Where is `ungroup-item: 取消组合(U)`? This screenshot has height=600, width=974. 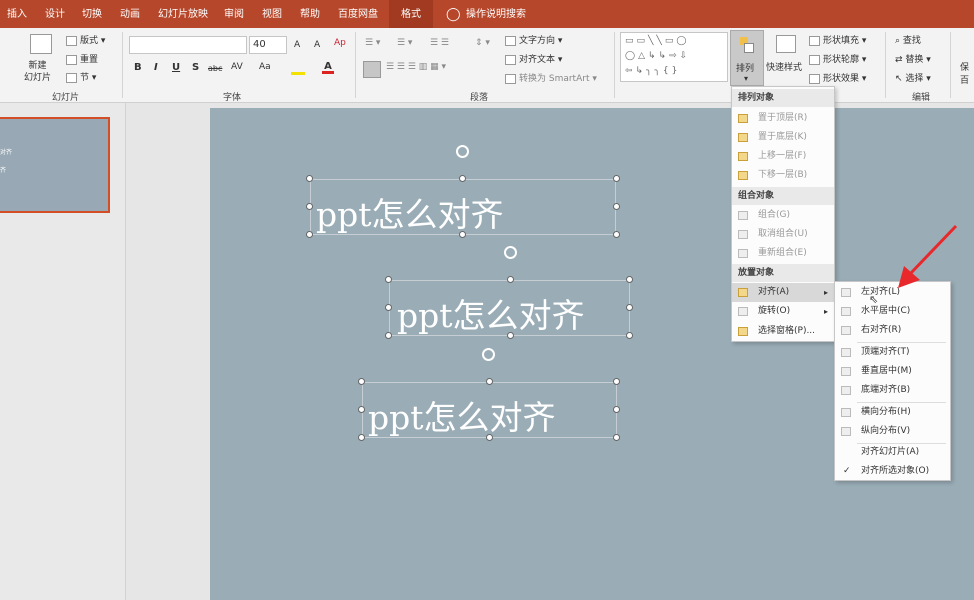
ungroup-item: 取消组合(U) is located at coordinates (783, 234).